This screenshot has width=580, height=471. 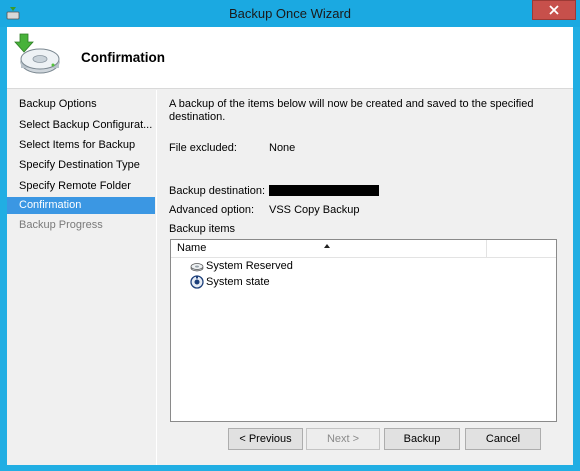 I want to click on page-title: Confirmation, so click(x=123, y=57).